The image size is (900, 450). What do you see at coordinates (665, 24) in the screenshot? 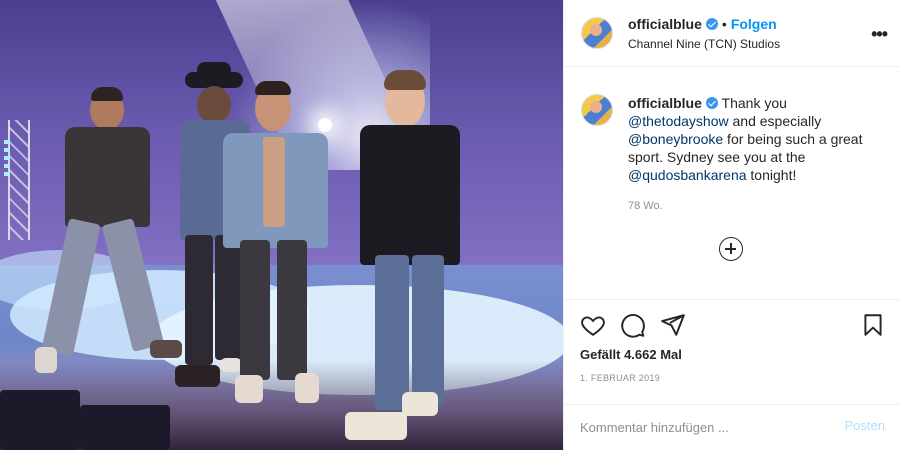
I see `author-username: officialblue` at bounding box center [665, 24].